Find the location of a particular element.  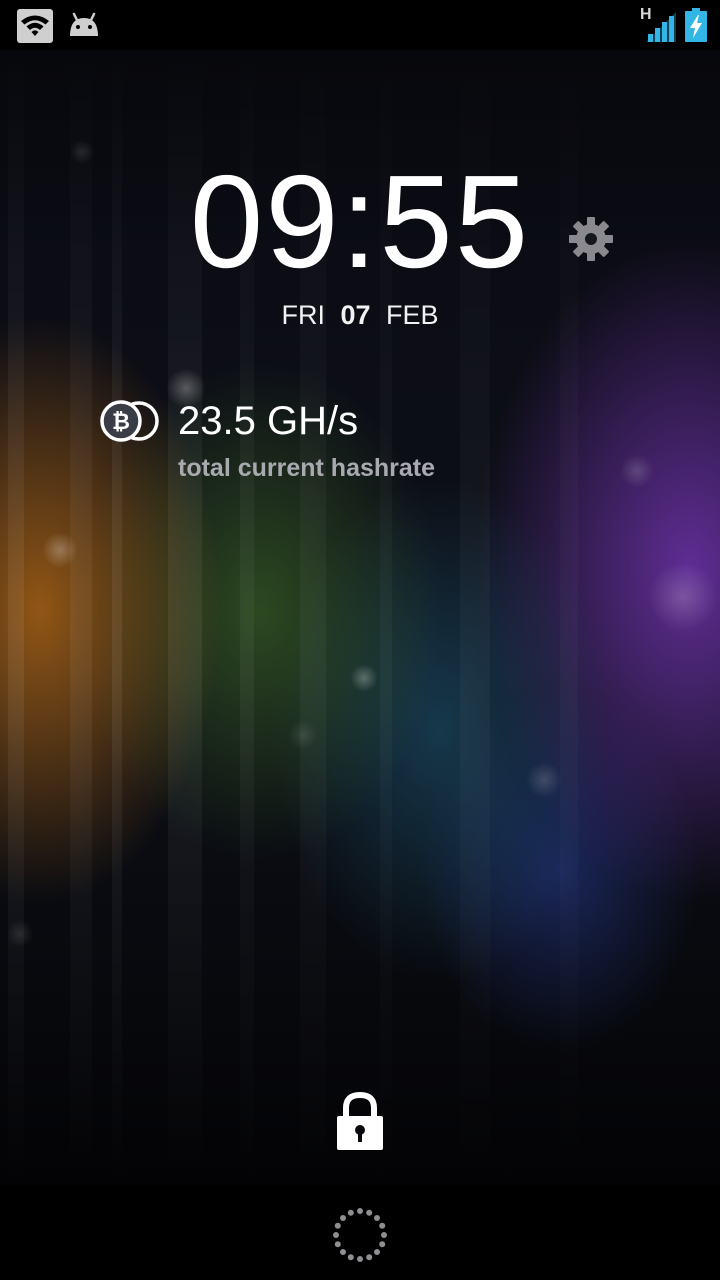

clock-hours: 09 is located at coordinates (265, 221).